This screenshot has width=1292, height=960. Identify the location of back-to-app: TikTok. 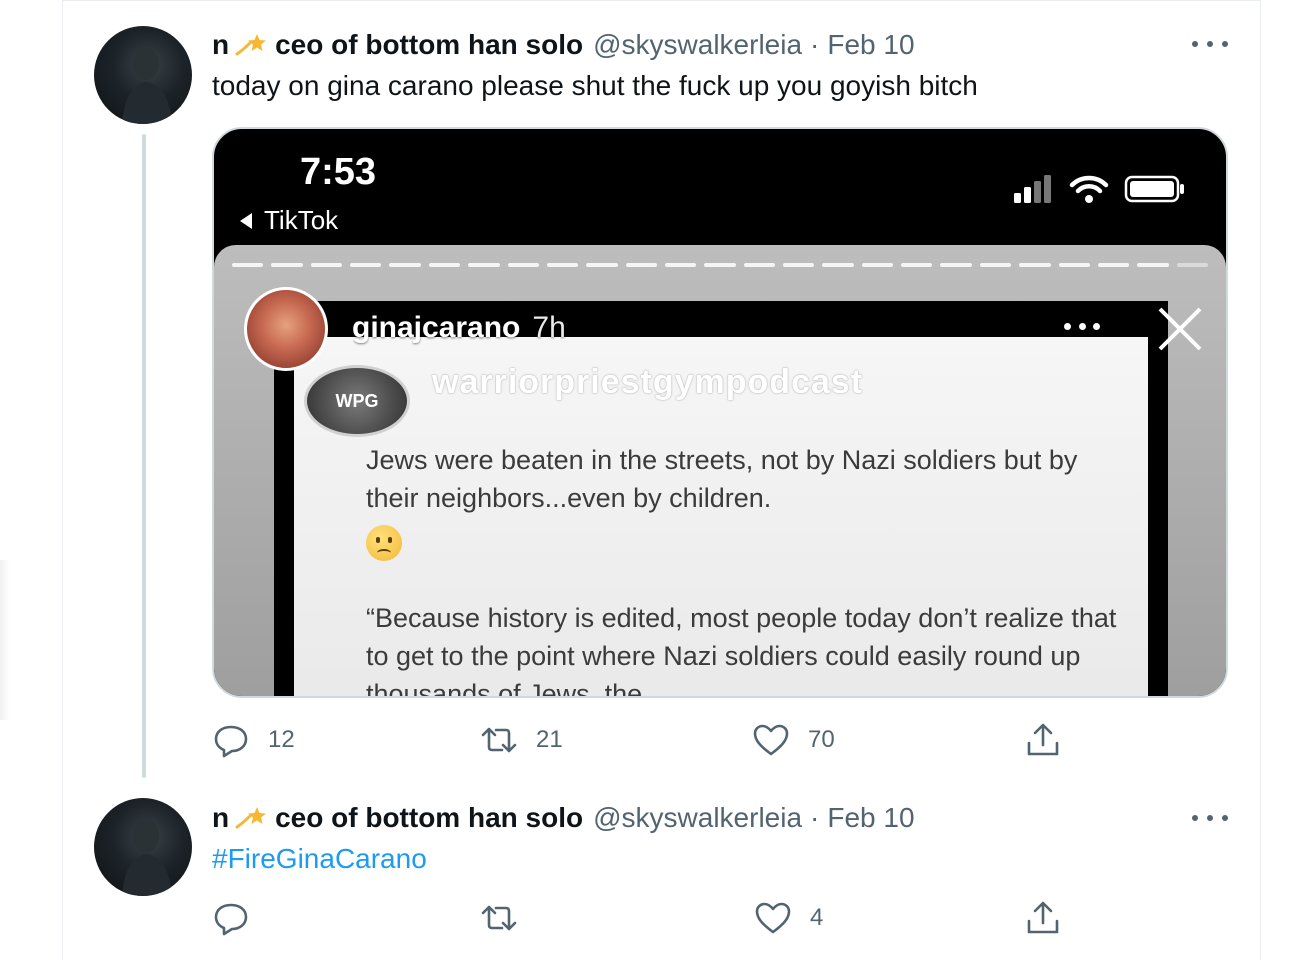
(289, 220).